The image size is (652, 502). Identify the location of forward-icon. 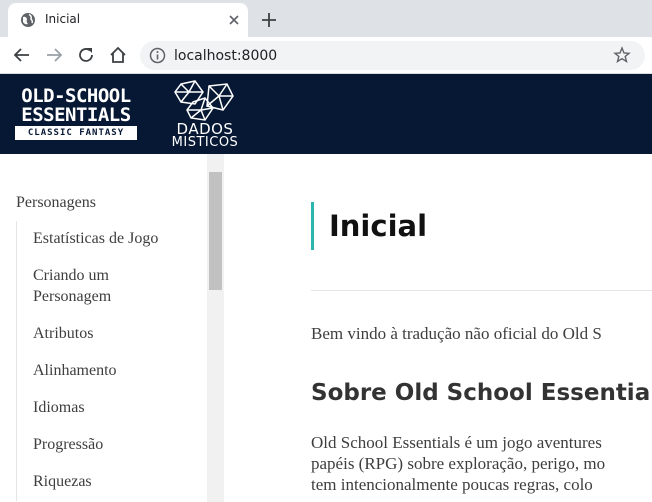
(54, 55).